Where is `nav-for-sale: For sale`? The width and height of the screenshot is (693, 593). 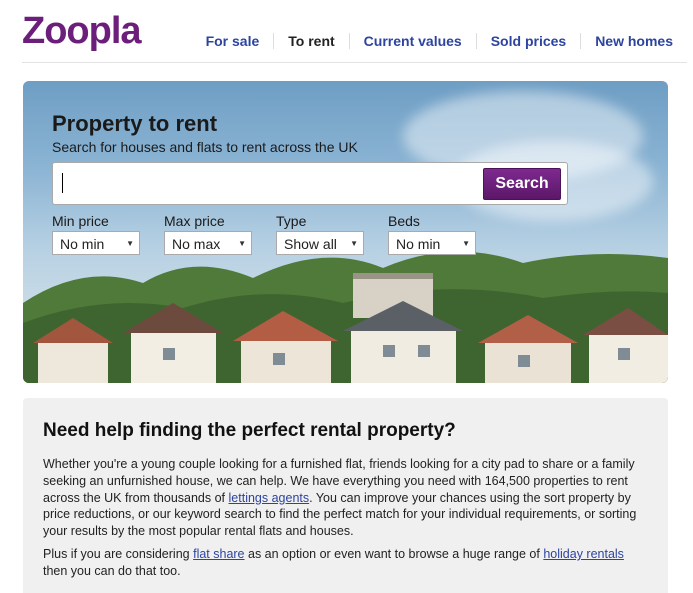
nav-for-sale: For sale is located at coordinates (233, 41).